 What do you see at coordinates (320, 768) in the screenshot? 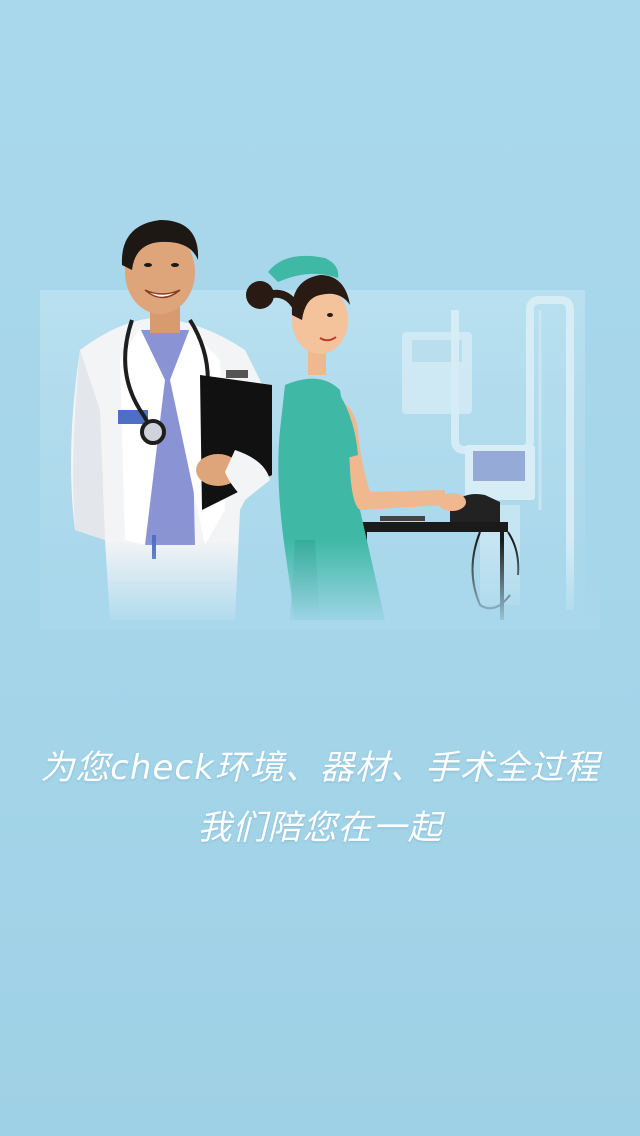
I see `tagline-line-1: 为您check环境、器材、手术全过程` at bounding box center [320, 768].